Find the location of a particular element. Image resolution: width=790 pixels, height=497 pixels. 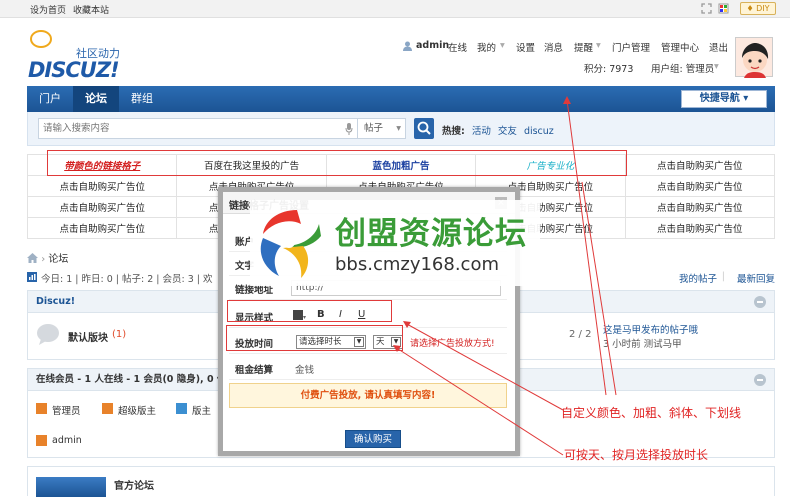

legend-super-moderator: 超级版主 is located at coordinates (137, 411).